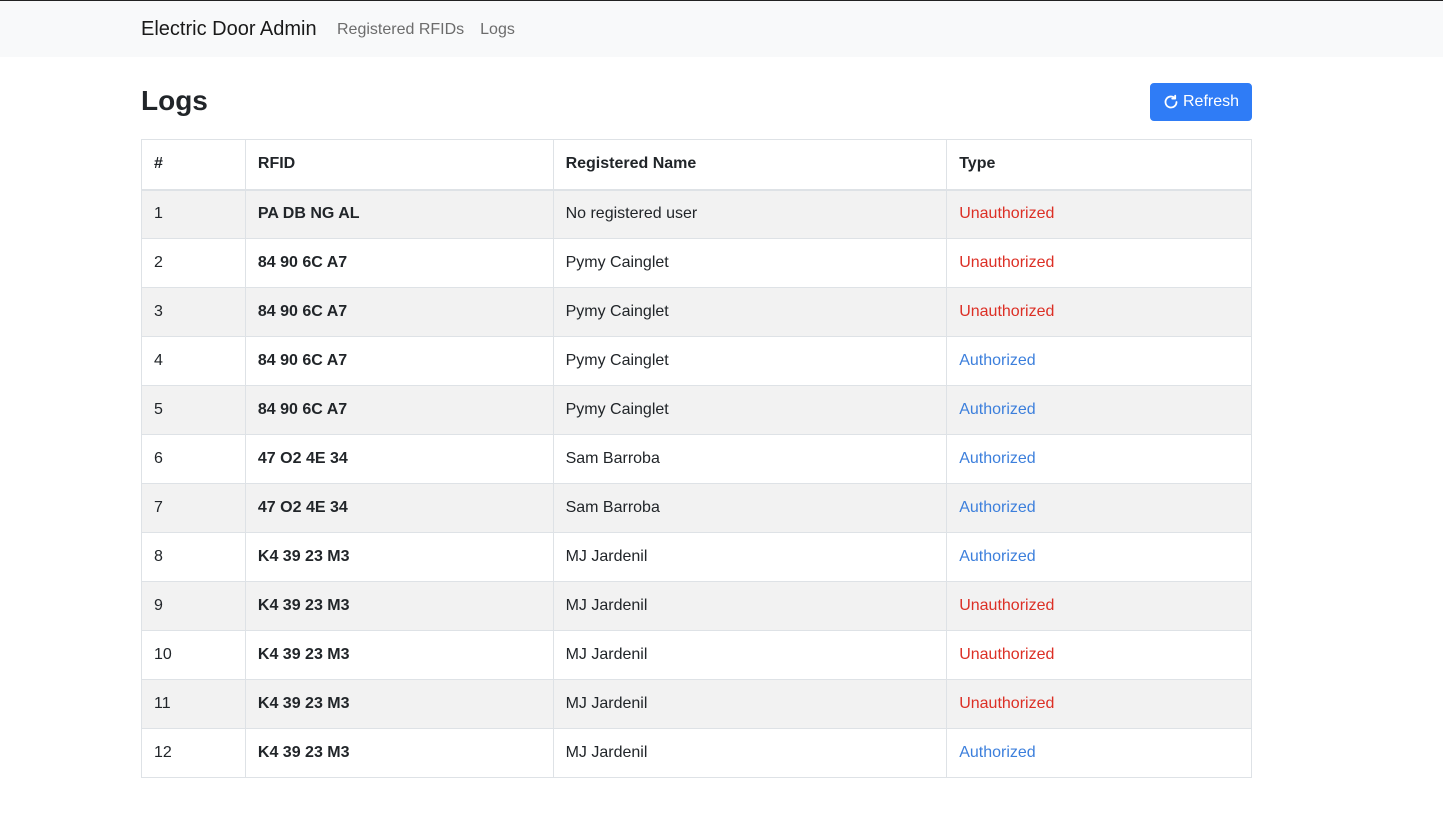 The height and width of the screenshot is (813, 1443). I want to click on column-header-registered-name: Registered Name, so click(750, 165).